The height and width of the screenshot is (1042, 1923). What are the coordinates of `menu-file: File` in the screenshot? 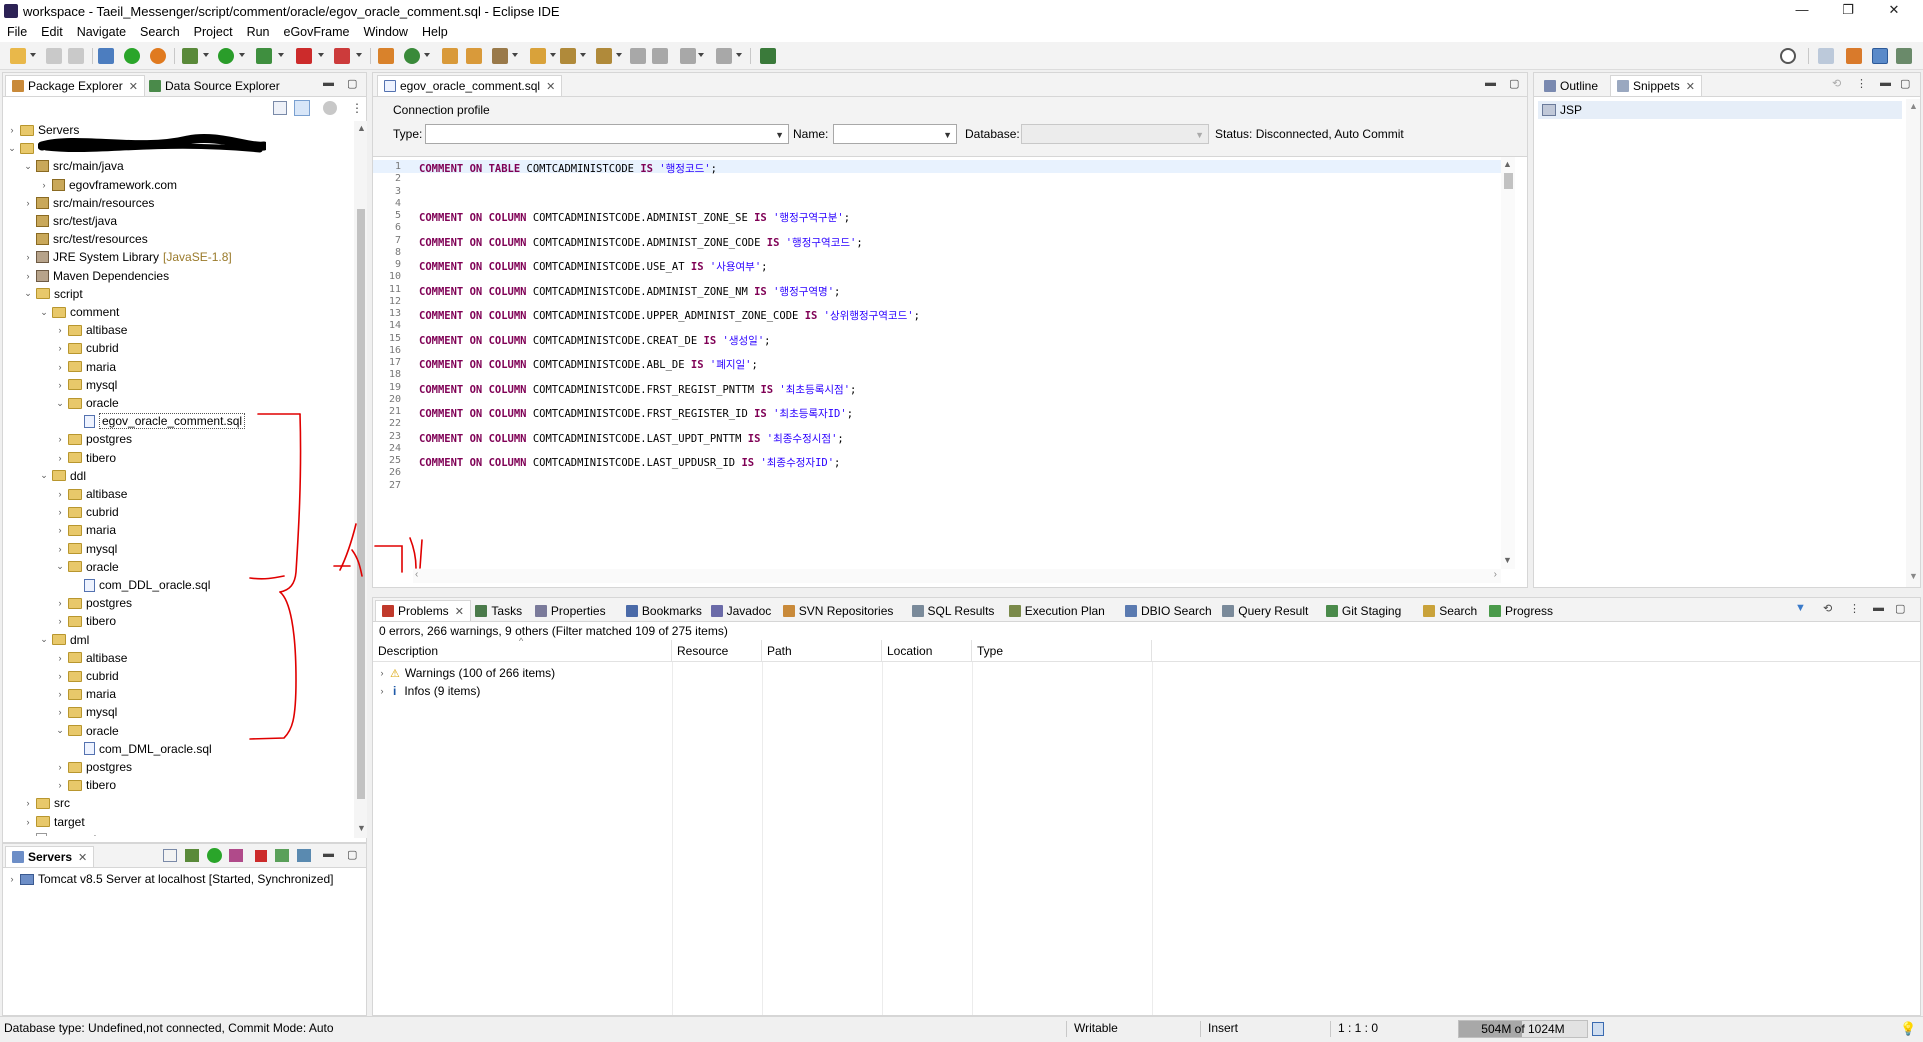 It's located at (17, 32).